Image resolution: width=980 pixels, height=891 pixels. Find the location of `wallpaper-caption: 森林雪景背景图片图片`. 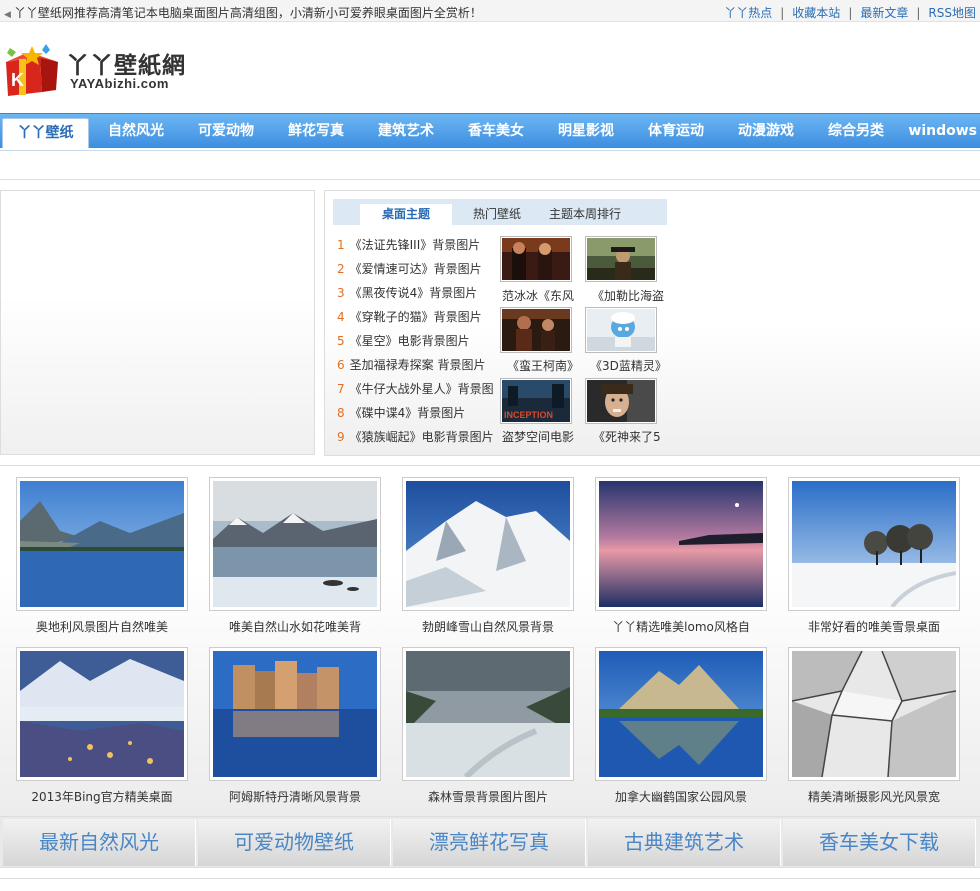

wallpaper-caption: 森林雪景背景图片图片 is located at coordinates (488, 796).